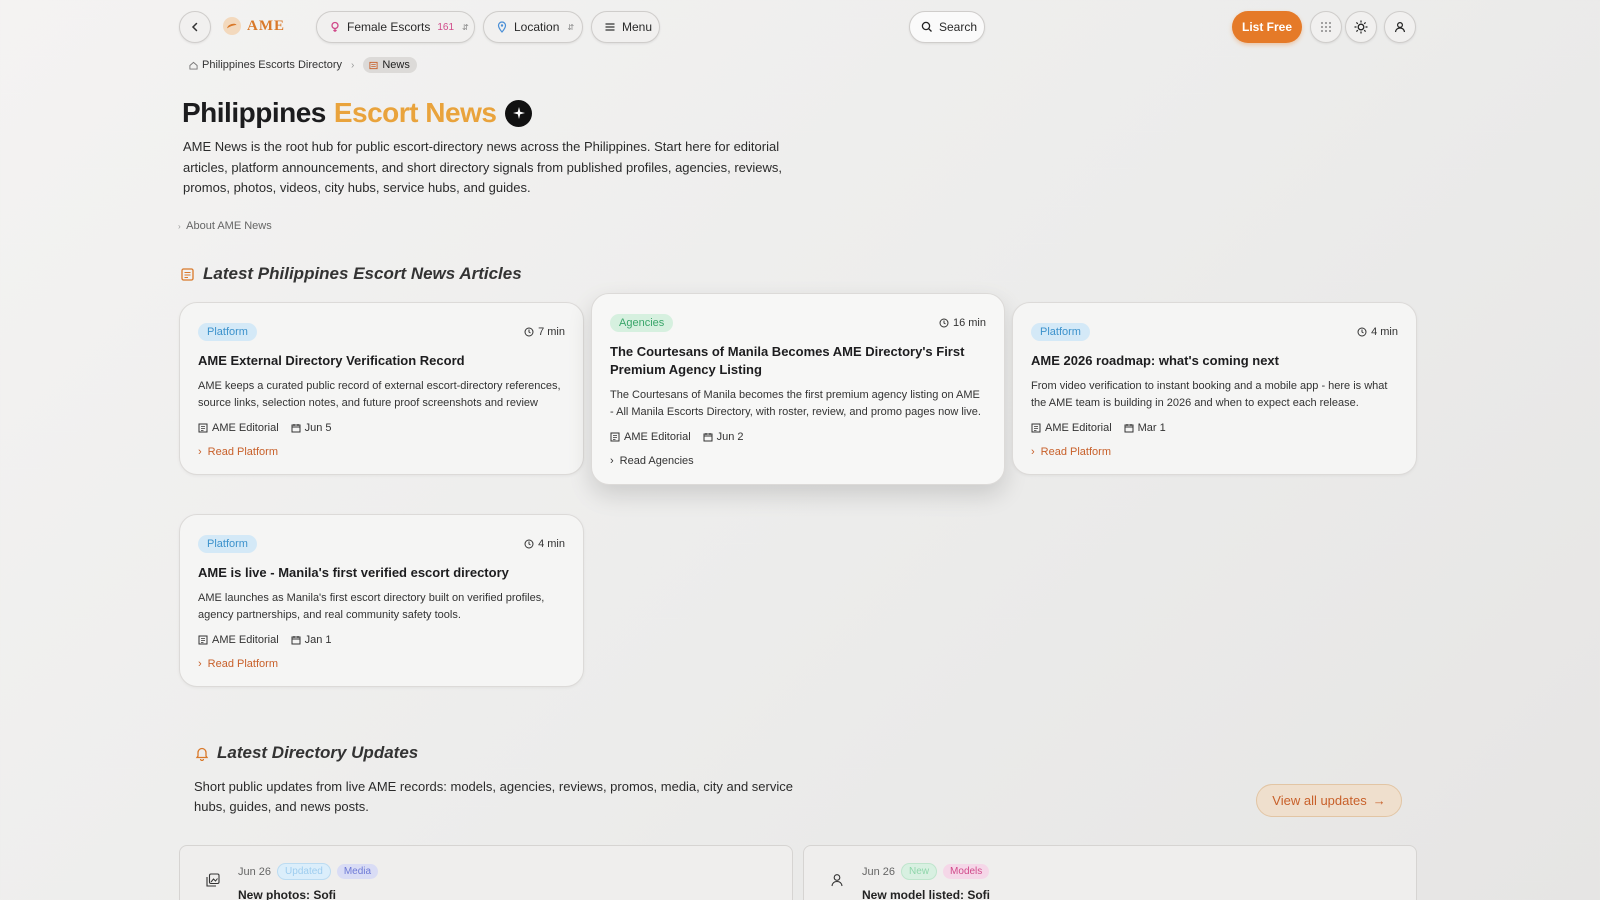  Describe the element at coordinates (926, 26) in the screenshot. I see `search-icon` at that location.